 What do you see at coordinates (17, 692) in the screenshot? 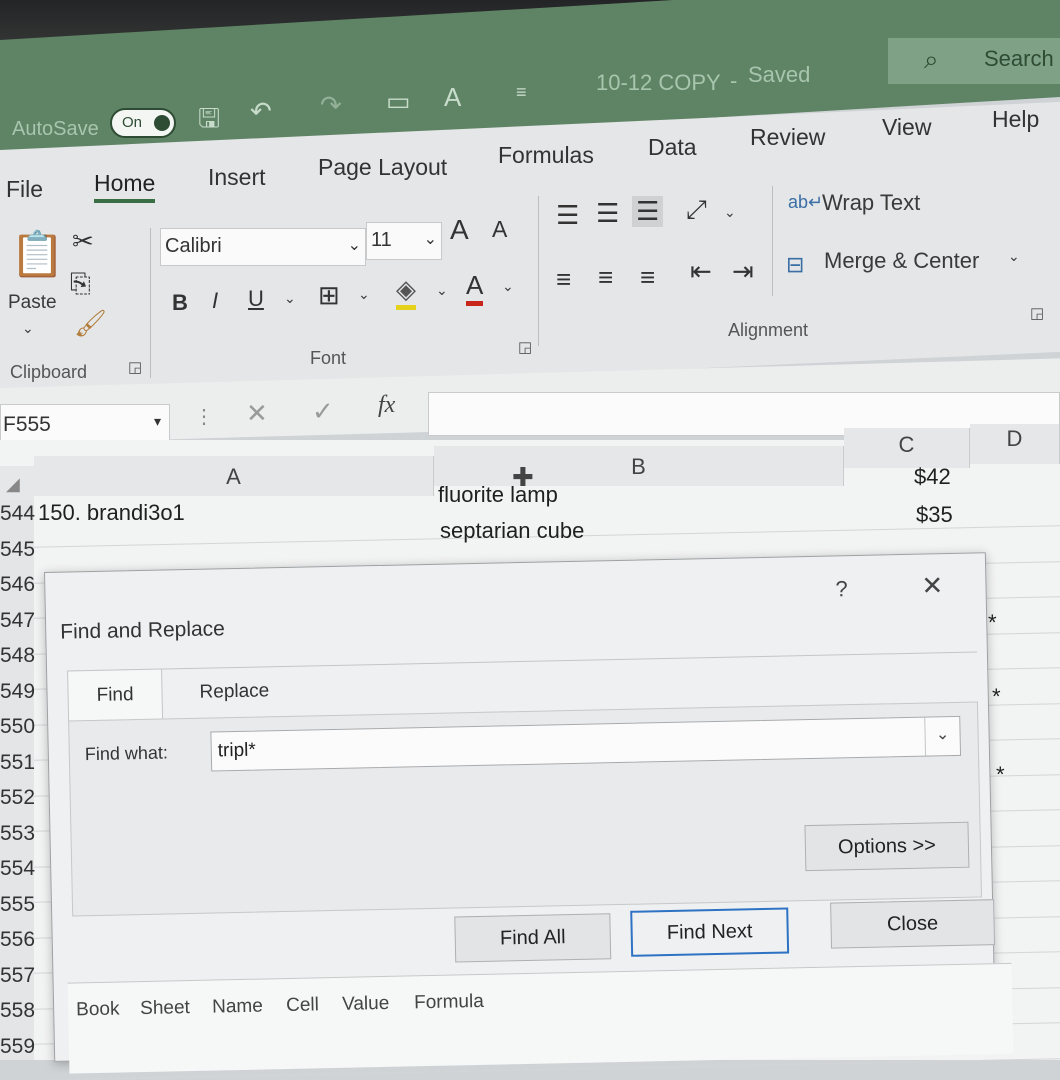
I see `row-header: 549` at bounding box center [17, 692].